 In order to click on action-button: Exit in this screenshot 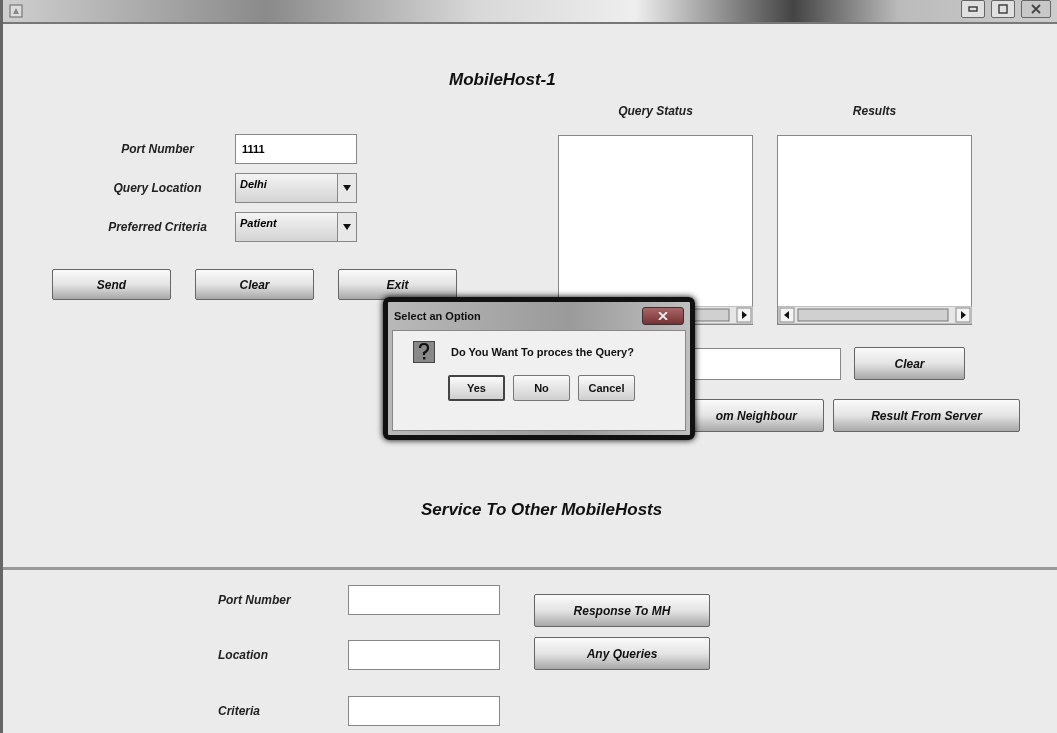, I will do `click(397, 284)`.